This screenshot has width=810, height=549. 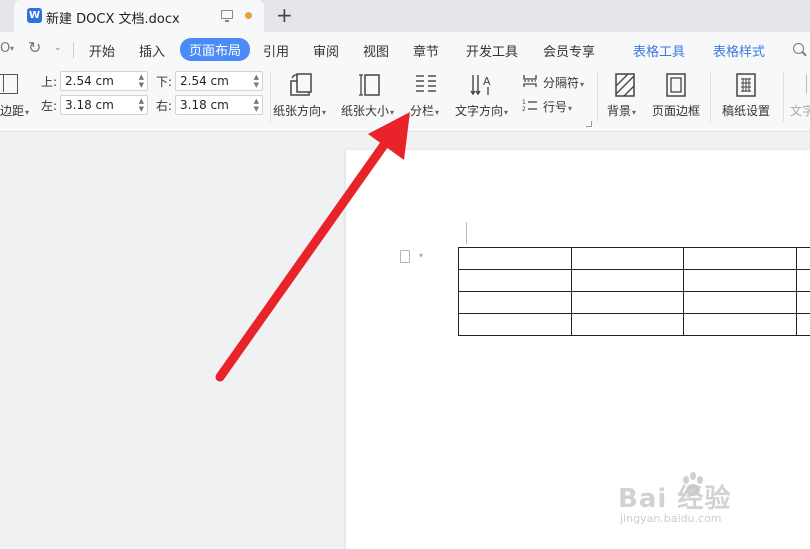 I want to click on line-numbers-label: 行号, so click(x=555, y=107).